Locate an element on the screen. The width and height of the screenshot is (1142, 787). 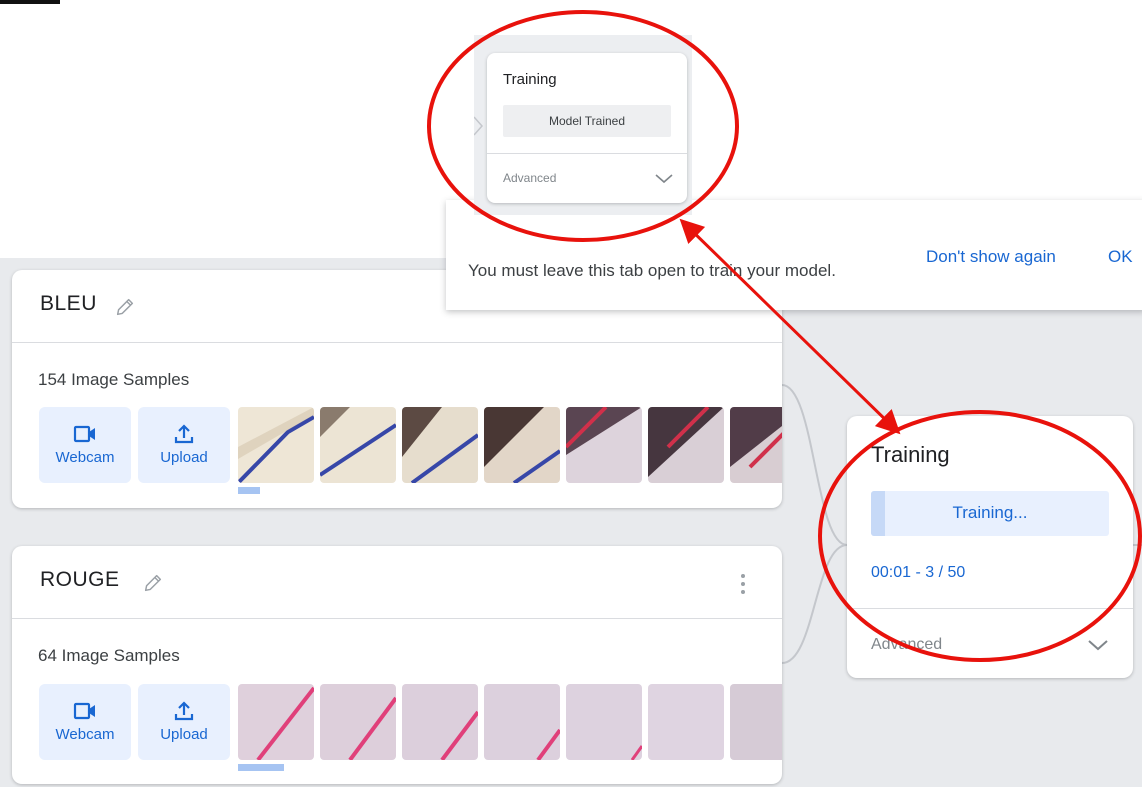
model-trained-status: Model Trained is located at coordinates (587, 121).